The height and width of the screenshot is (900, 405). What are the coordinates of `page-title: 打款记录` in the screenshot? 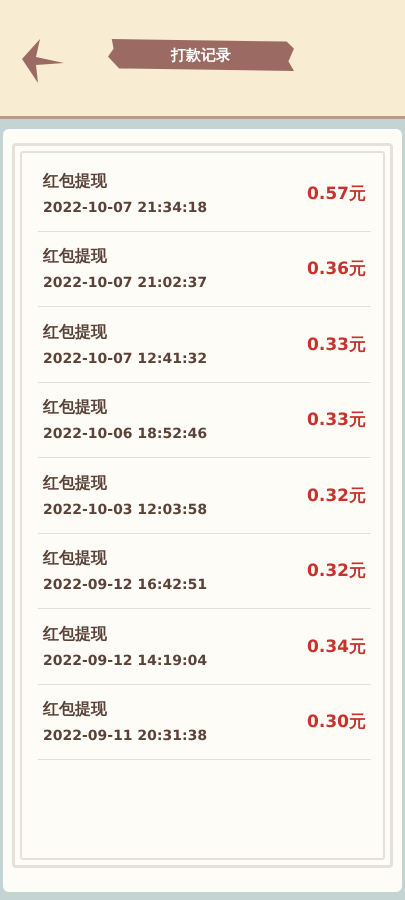 It's located at (201, 55).